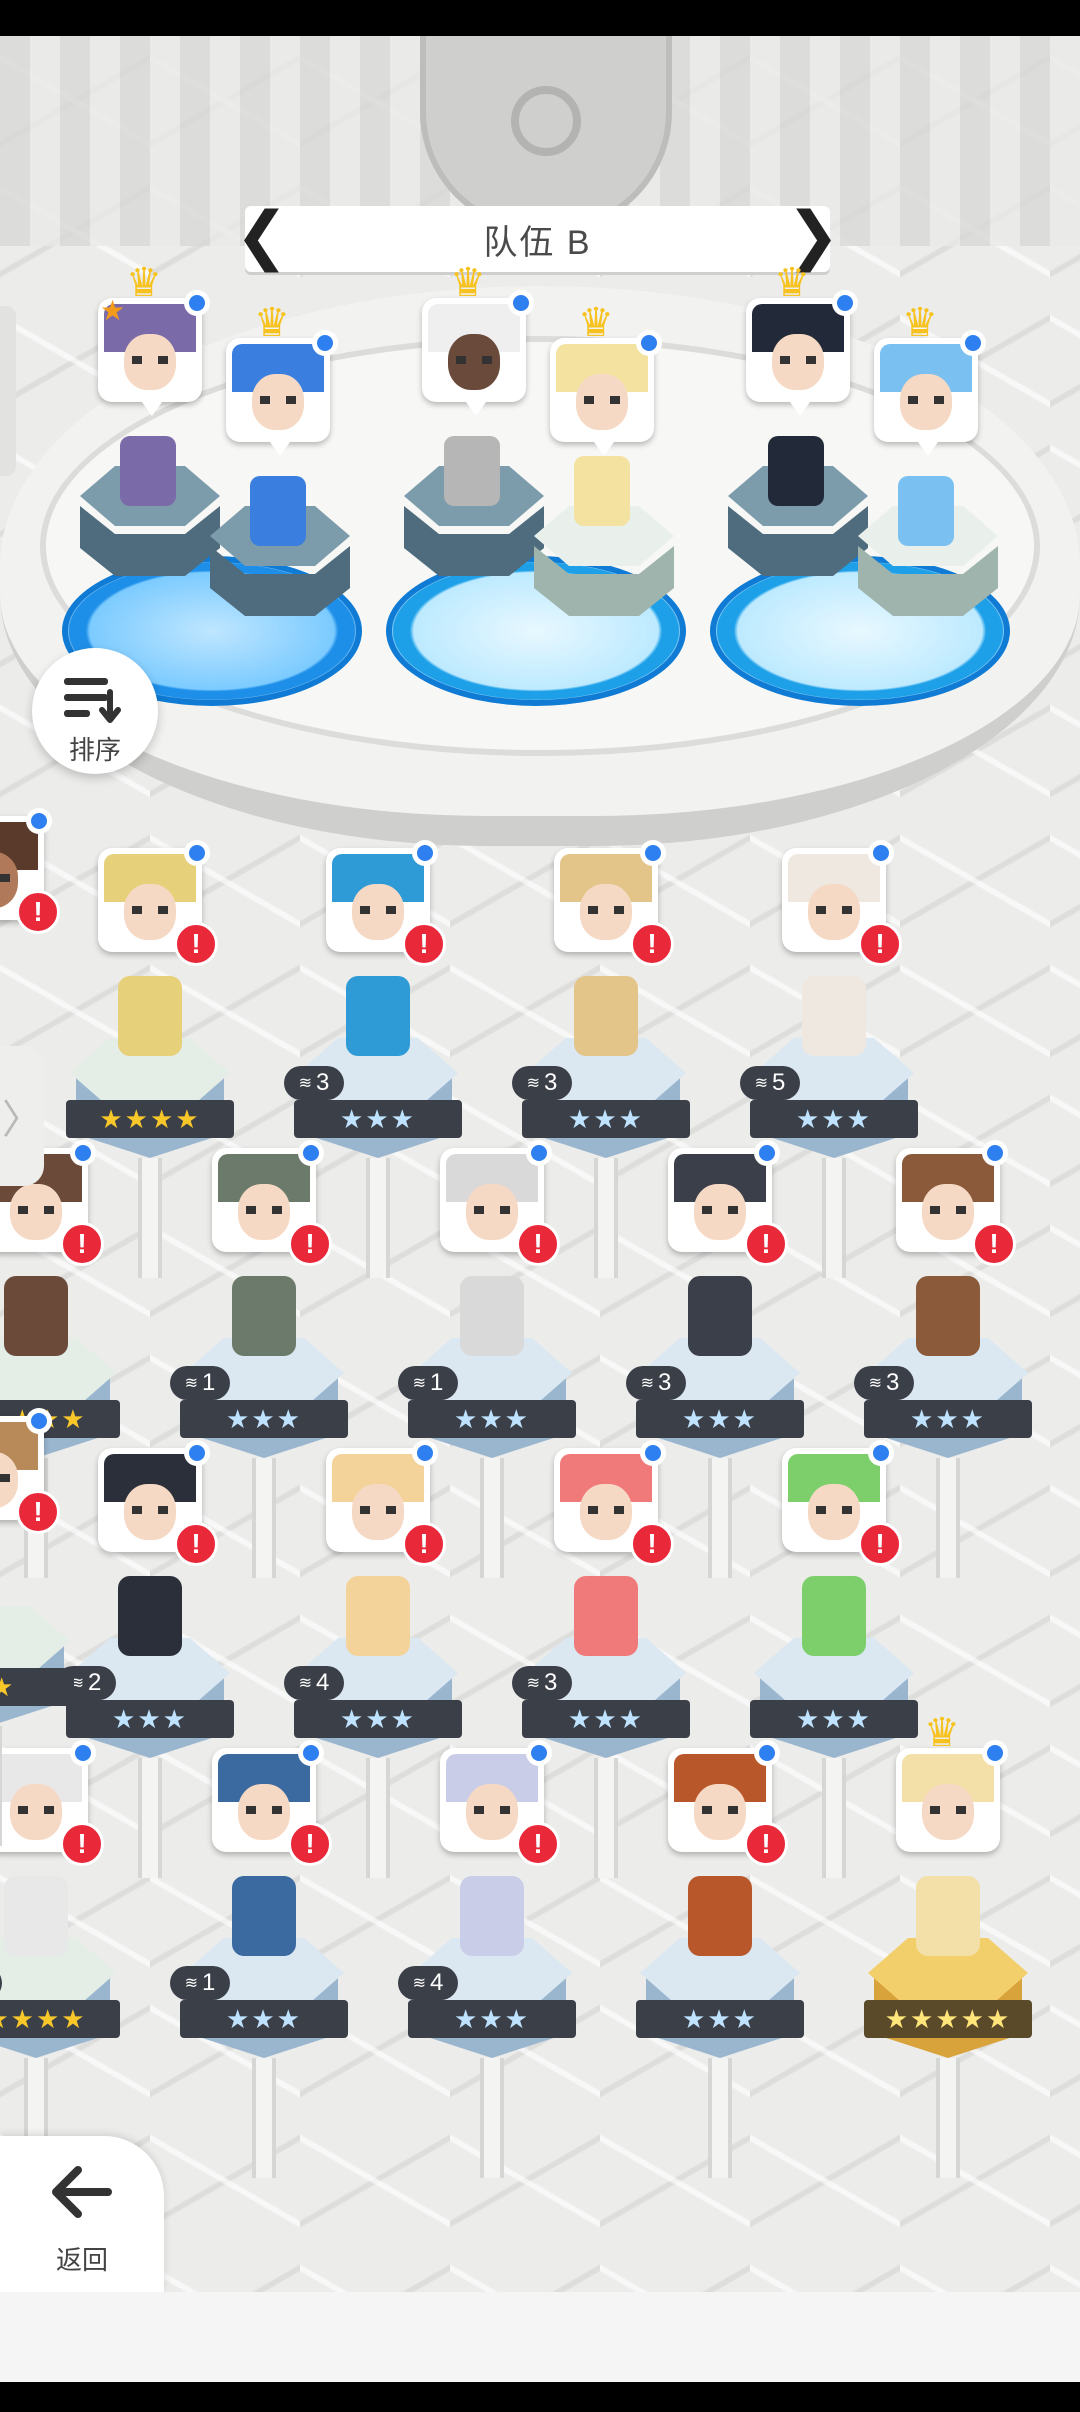 The height and width of the screenshot is (2412, 1080). What do you see at coordinates (154, 338) in the screenshot?
I see `team-portrait: ♛ ★` at bounding box center [154, 338].